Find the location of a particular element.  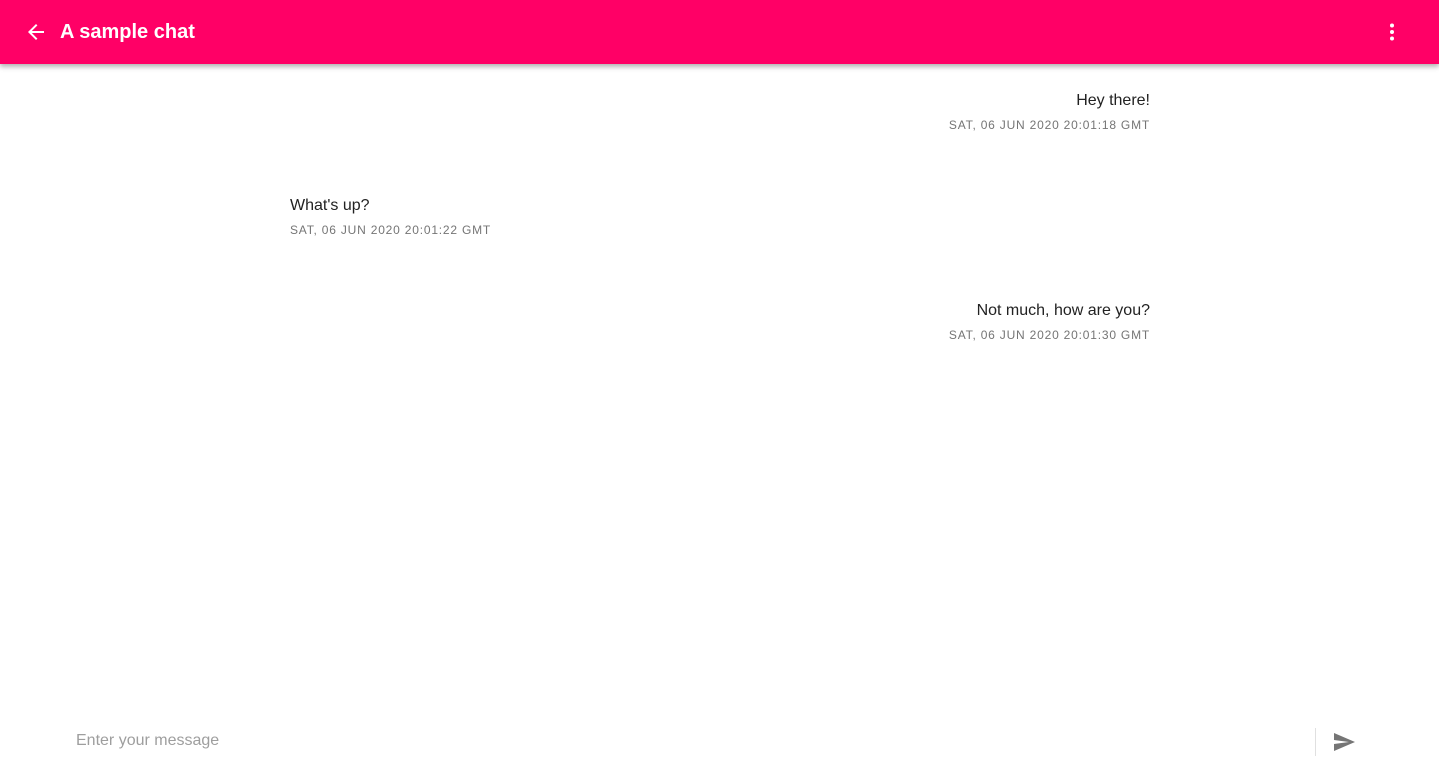

message-timestamp: SAT, 06 JUN 2020 20:01:22 GMT is located at coordinates (391, 230).